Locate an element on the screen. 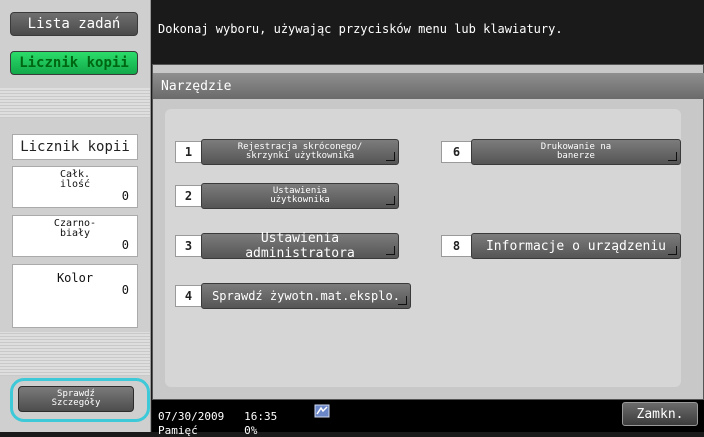 The image size is (704, 437). total-count-label: Całk. ilość is located at coordinates (75, 179).